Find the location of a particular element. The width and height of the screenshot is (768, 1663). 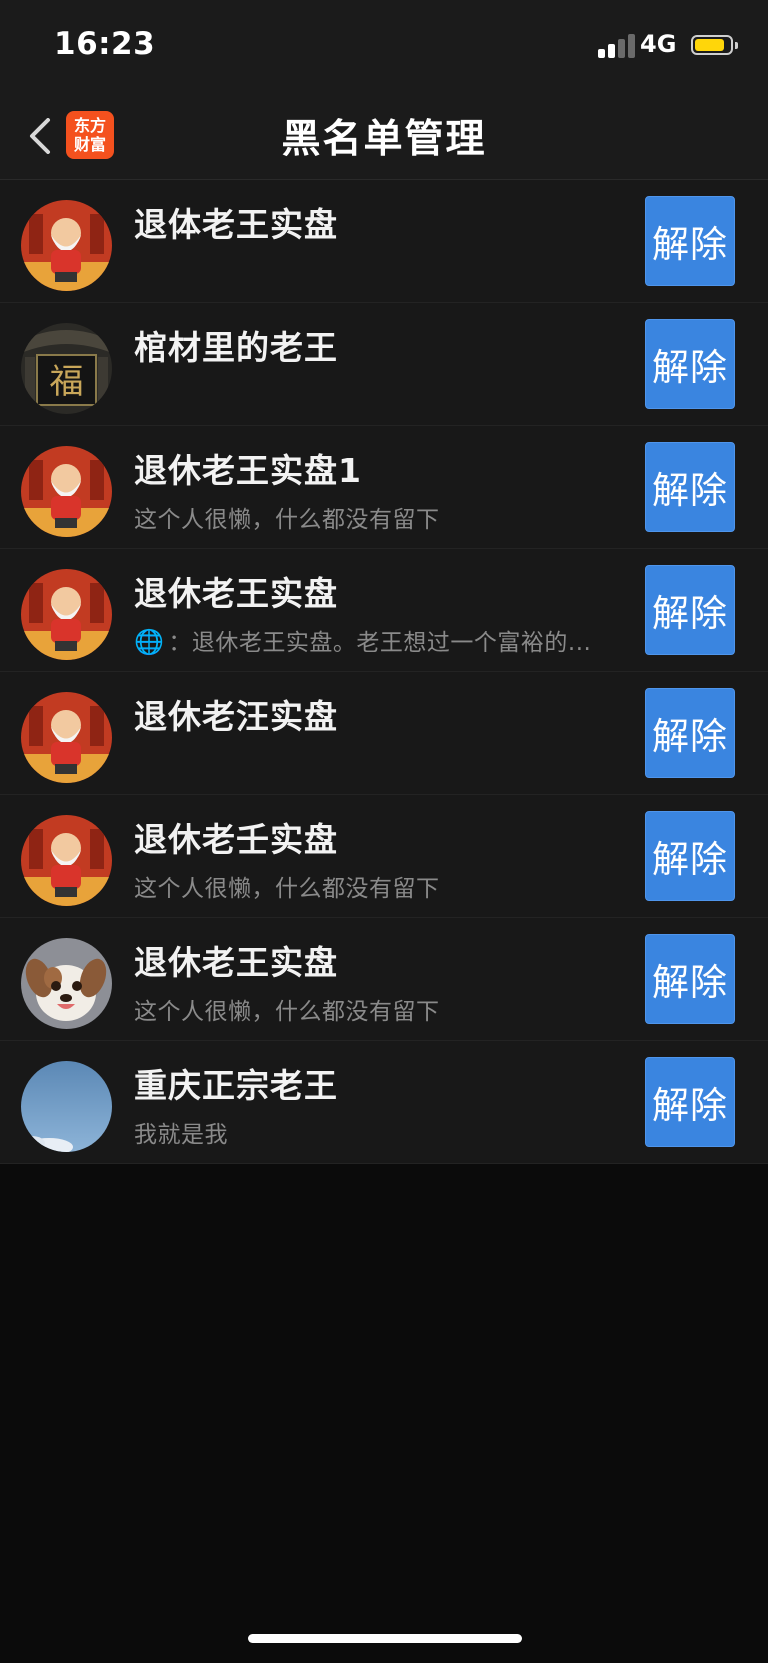

fu-plaque-avatar-icon: 福 is located at coordinates (66, 368).